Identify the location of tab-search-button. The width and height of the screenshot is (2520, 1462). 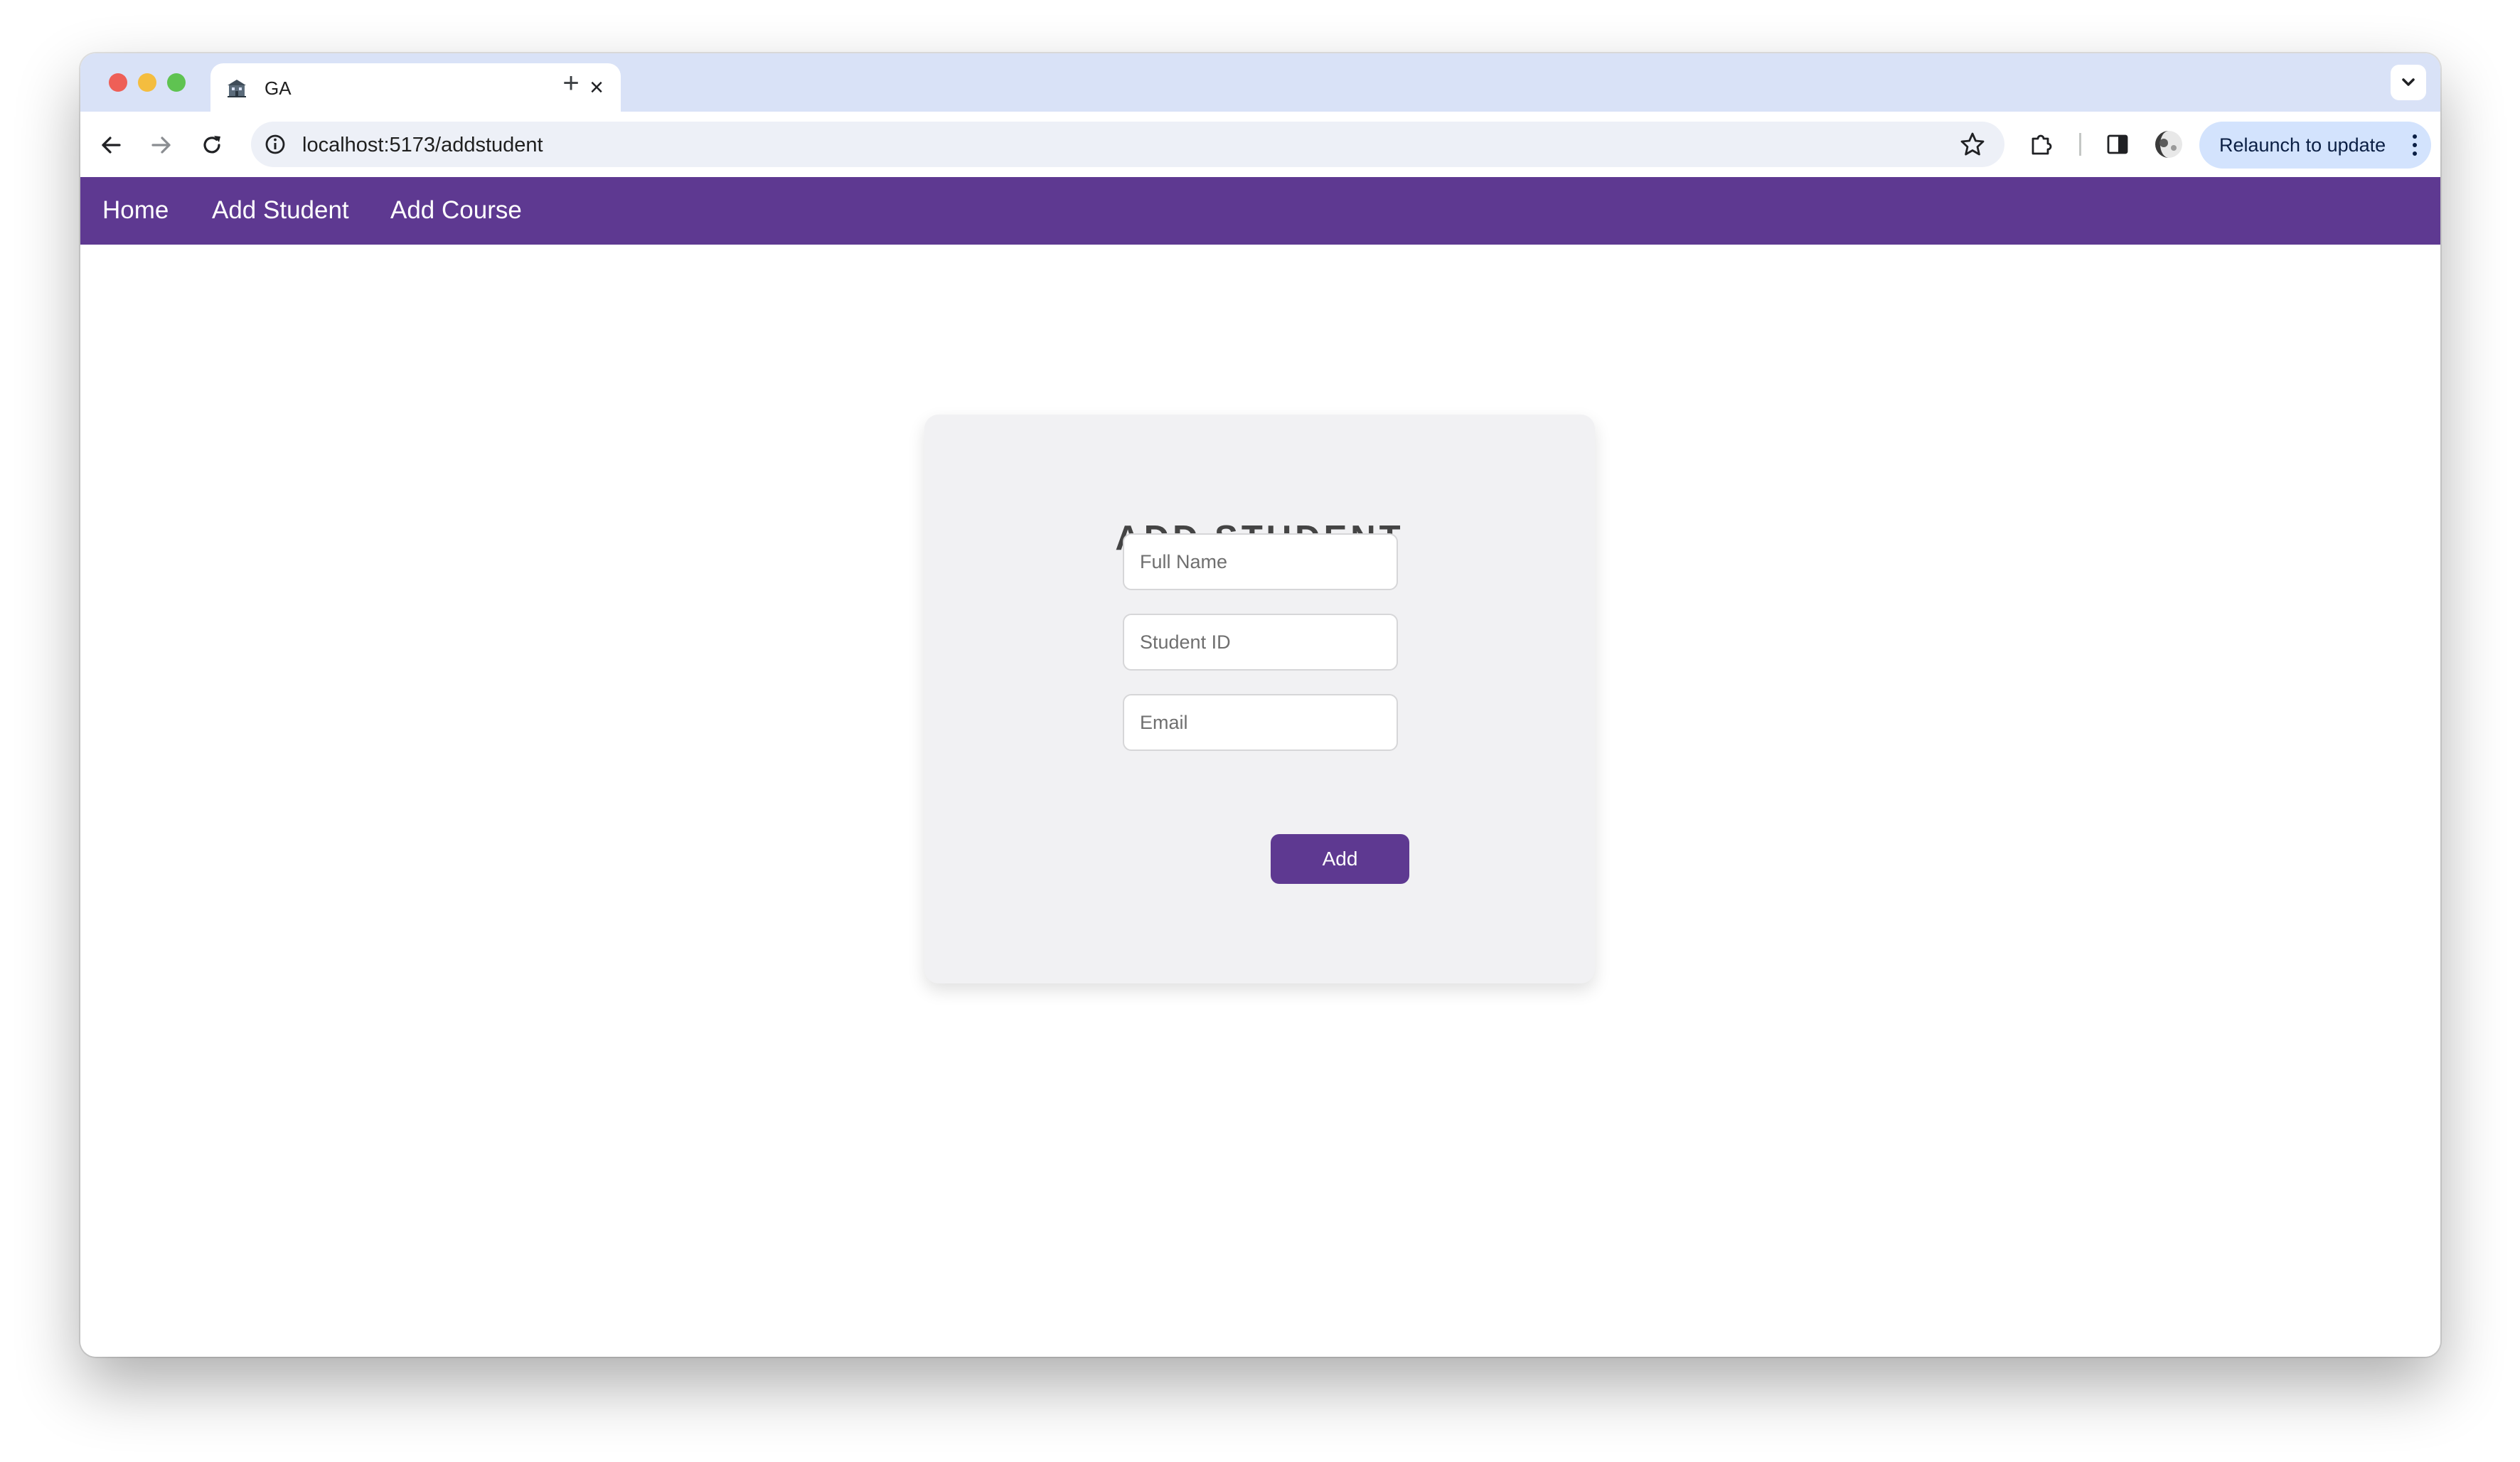
(2408, 82).